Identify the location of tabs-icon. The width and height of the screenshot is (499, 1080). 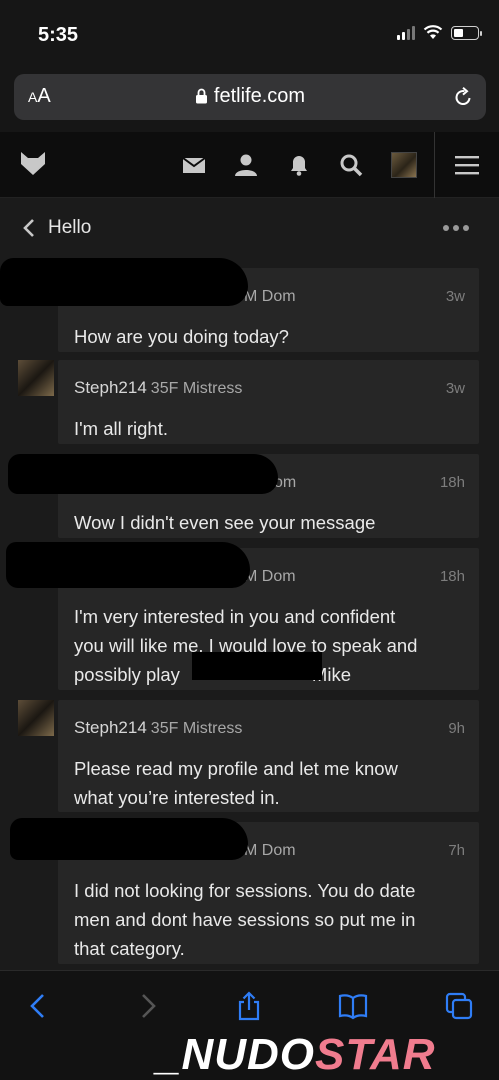
(459, 1006).